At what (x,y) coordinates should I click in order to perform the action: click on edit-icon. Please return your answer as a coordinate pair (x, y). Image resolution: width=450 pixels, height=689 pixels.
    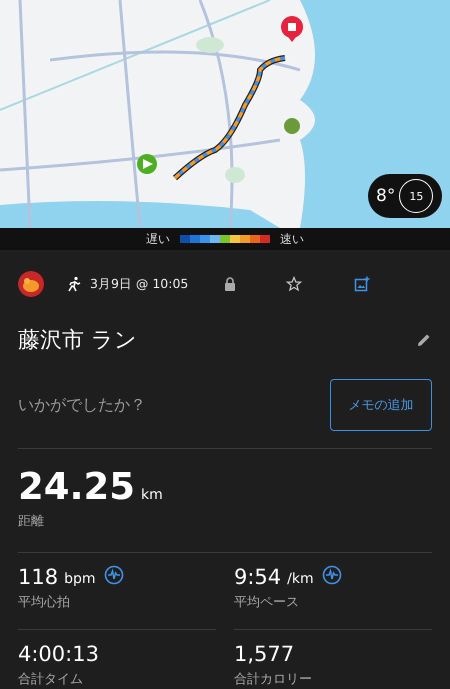
    Looking at the image, I should click on (424, 340).